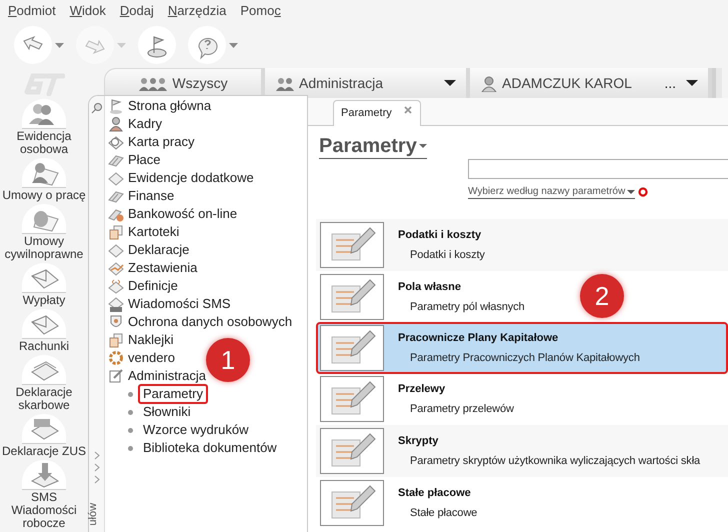 Image resolution: width=728 pixels, height=532 pixels. Describe the element at coordinates (554, 461) in the screenshot. I see `row-description: Parametry skryptów użytkownika wyliczających wartości skła` at that location.